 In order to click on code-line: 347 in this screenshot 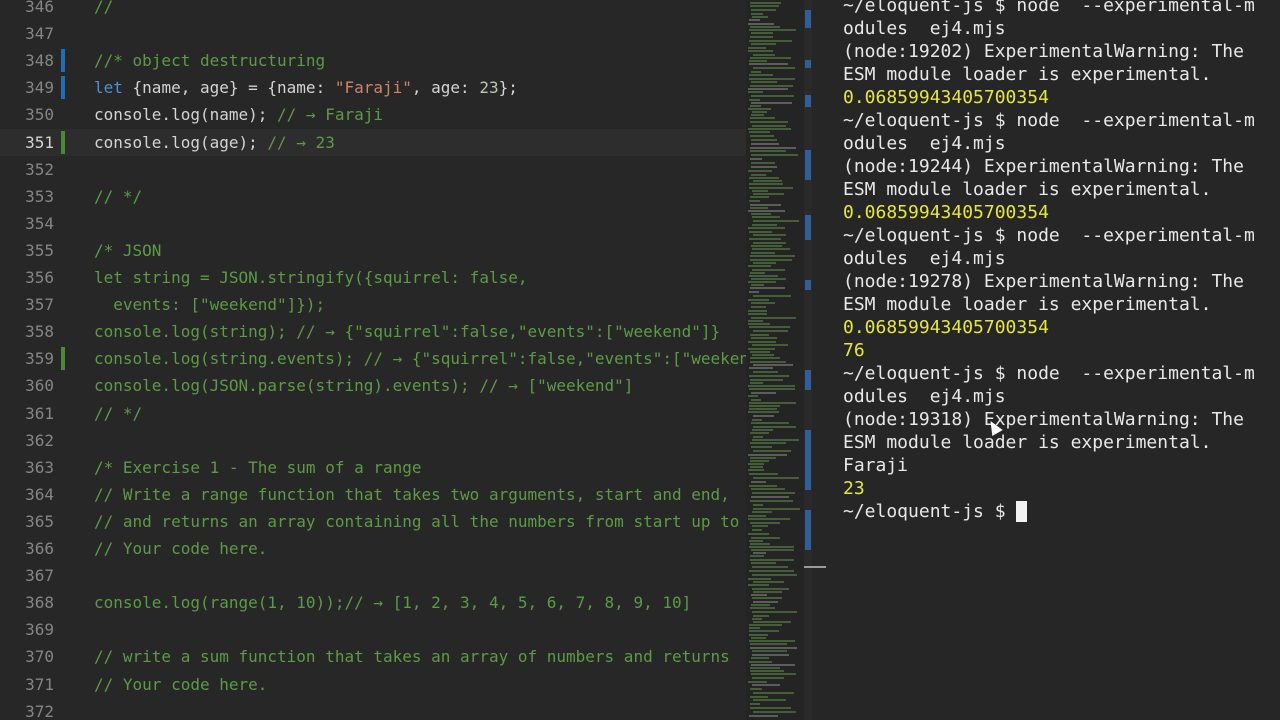, I will do `click(406, 33)`.